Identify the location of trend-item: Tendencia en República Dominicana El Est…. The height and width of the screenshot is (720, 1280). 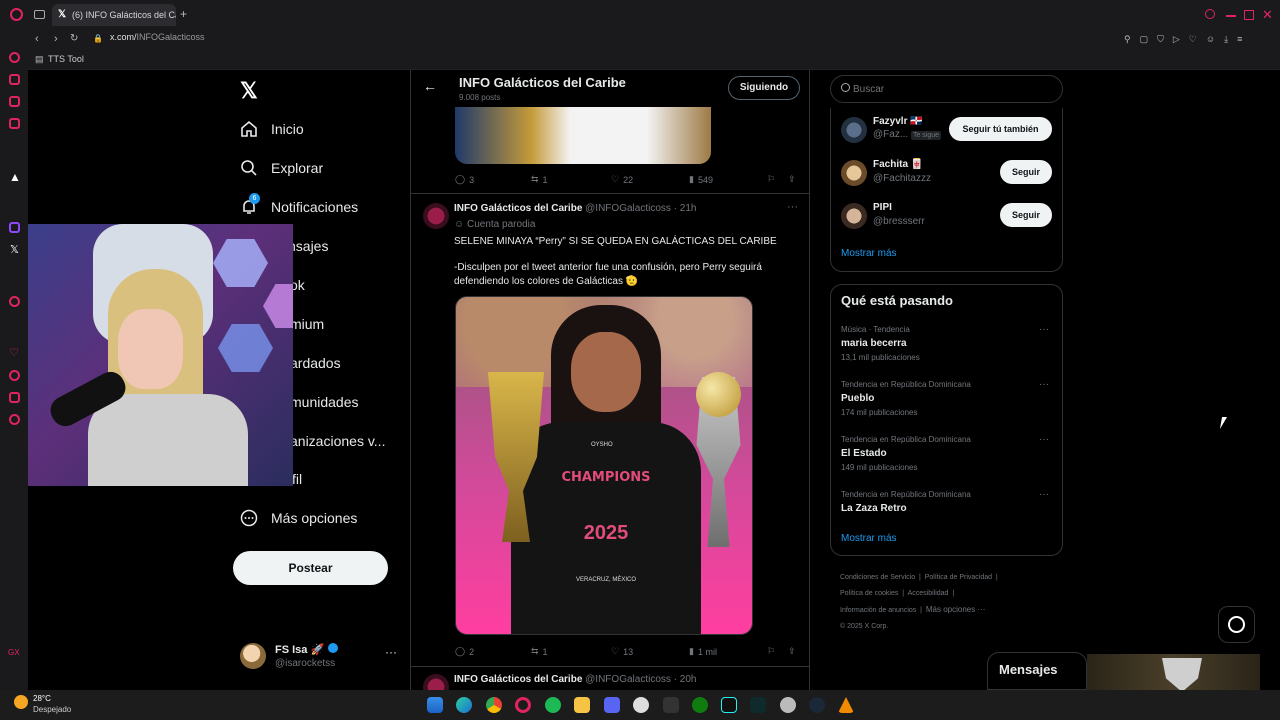
(947, 454).